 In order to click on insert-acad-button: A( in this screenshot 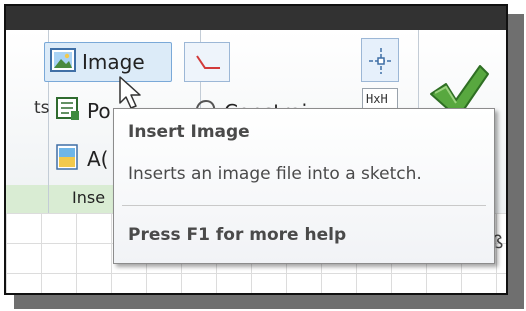, I will do `click(79, 159)`.